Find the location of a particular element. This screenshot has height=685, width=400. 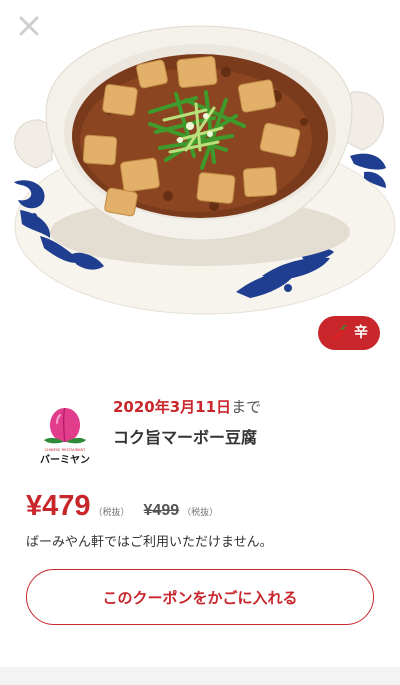

add-to-cart-button: このクーポンをかごに入れる is located at coordinates (200, 597).